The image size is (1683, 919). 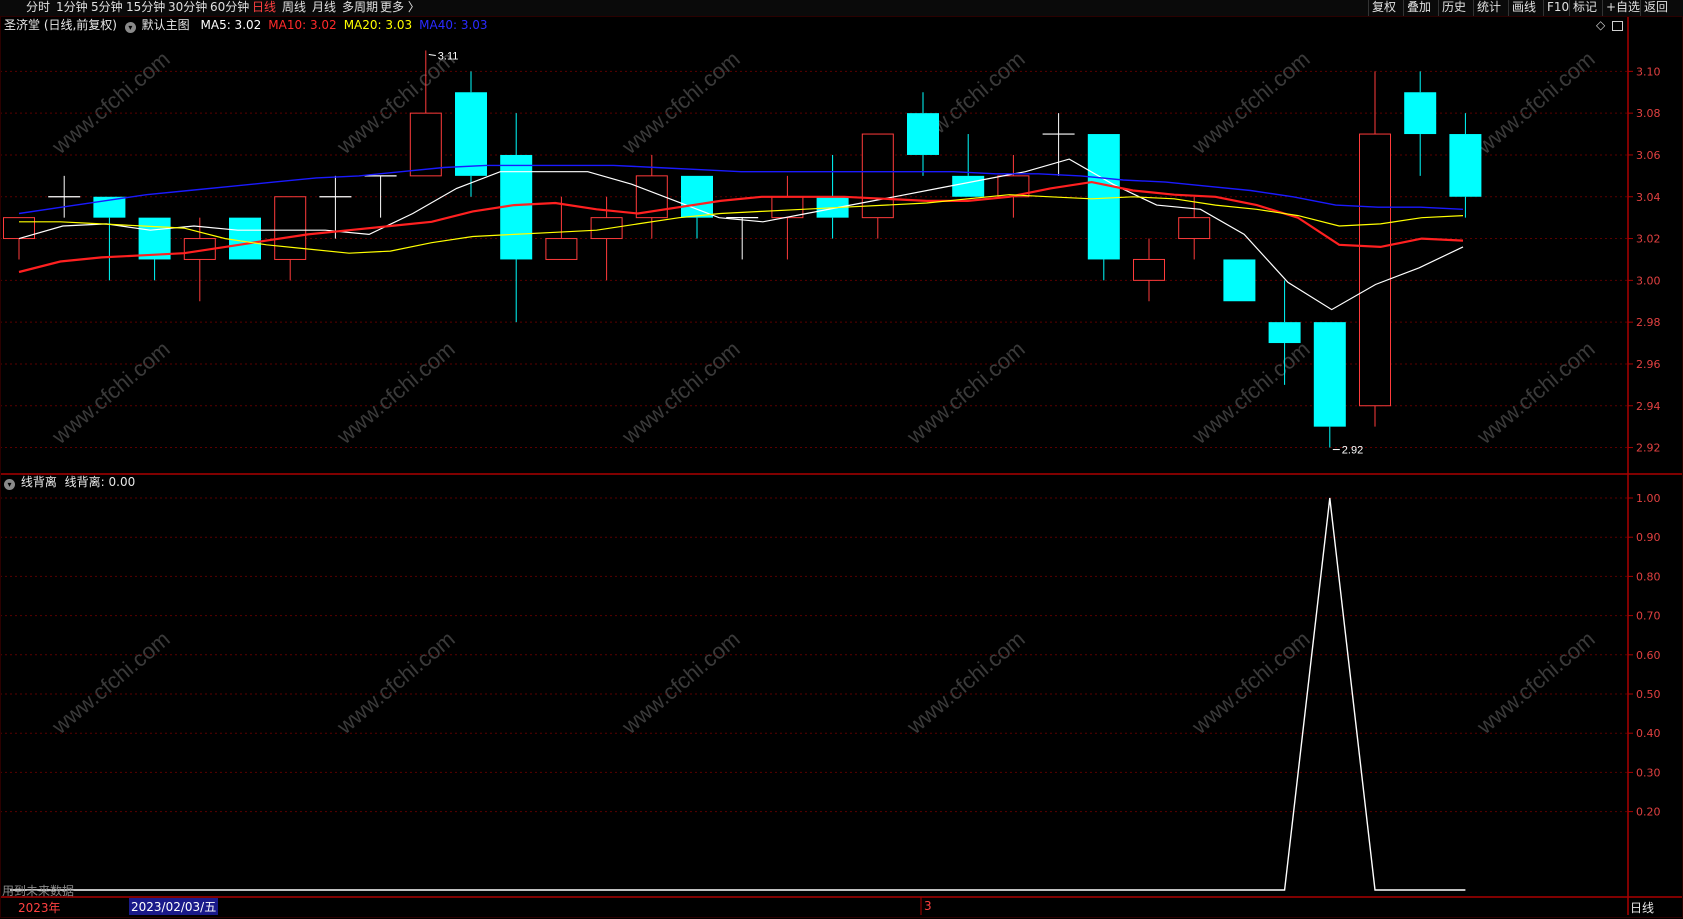 What do you see at coordinates (741, 189) in the screenshot?
I see `ma-line-ma40` at bounding box center [741, 189].